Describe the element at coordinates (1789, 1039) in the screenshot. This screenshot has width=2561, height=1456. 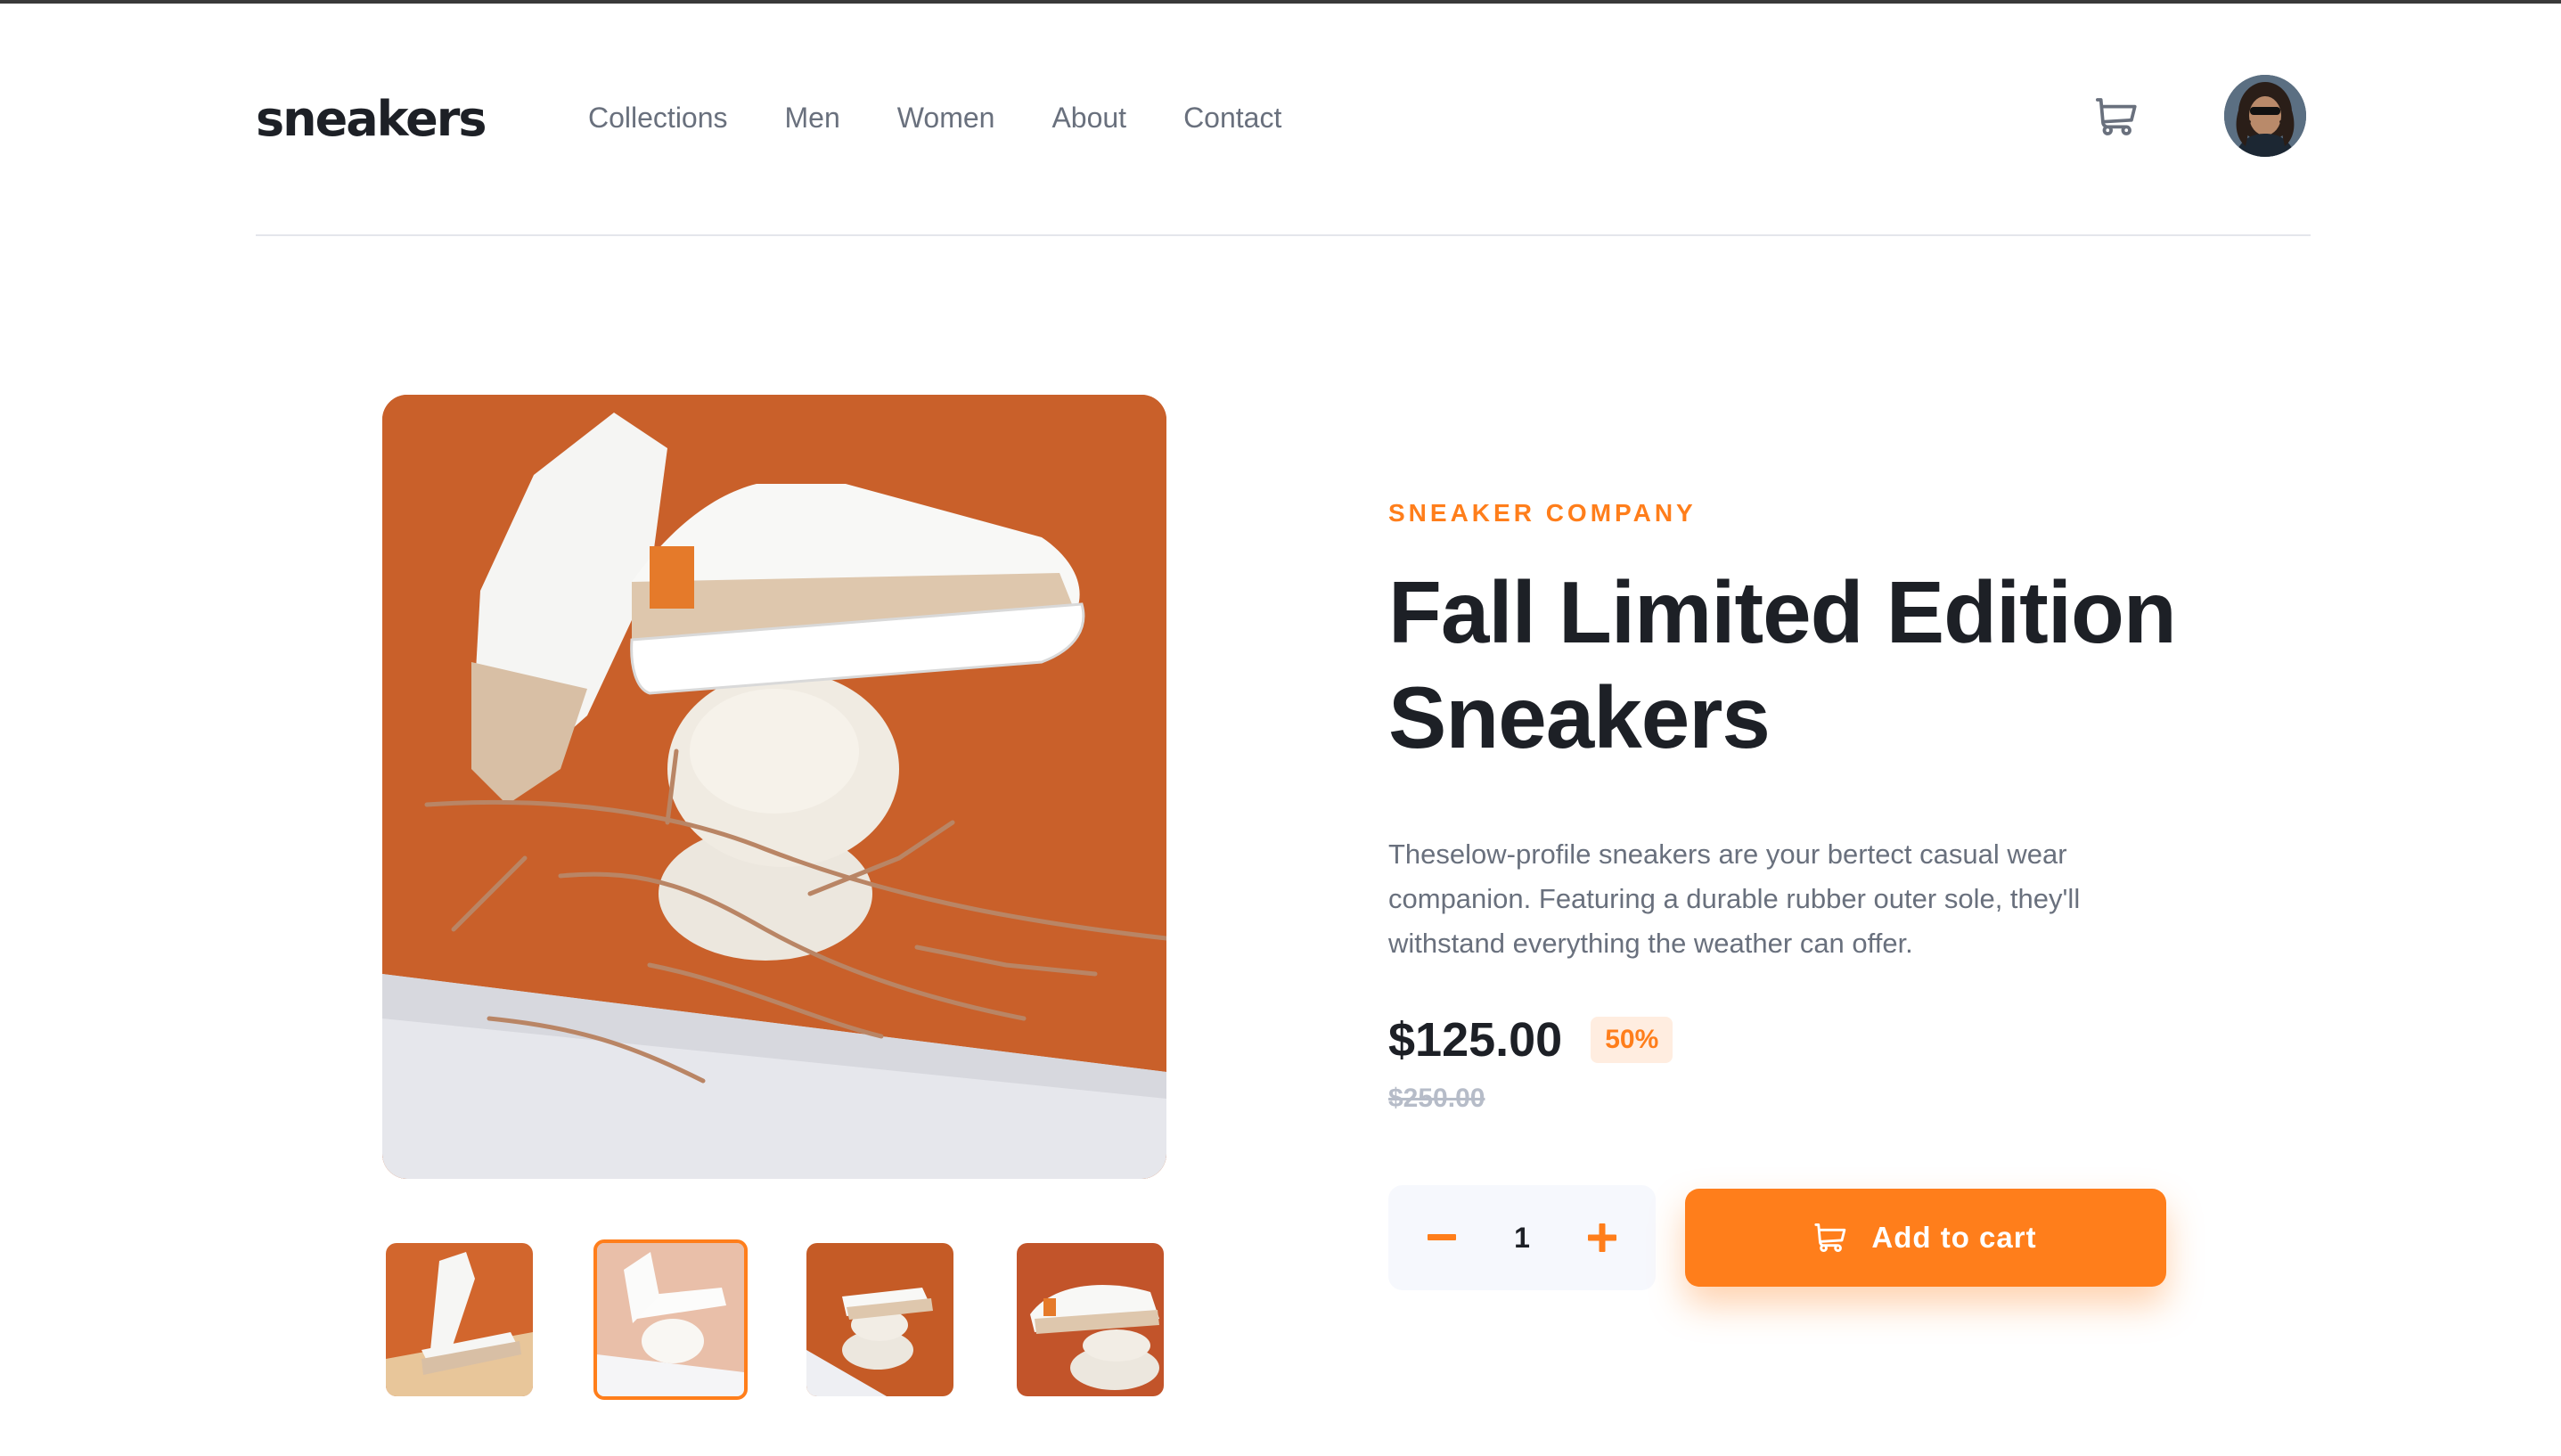
I see `price-row: $125.00 50%` at that location.